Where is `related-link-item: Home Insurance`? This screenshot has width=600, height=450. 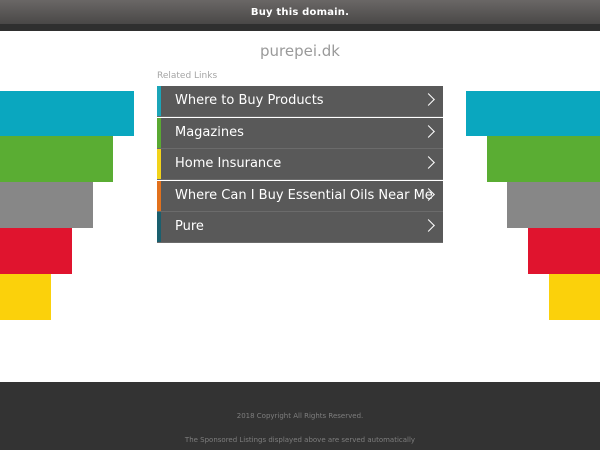 related-link-item: Home Insurance is located at coordinates (300, 165).